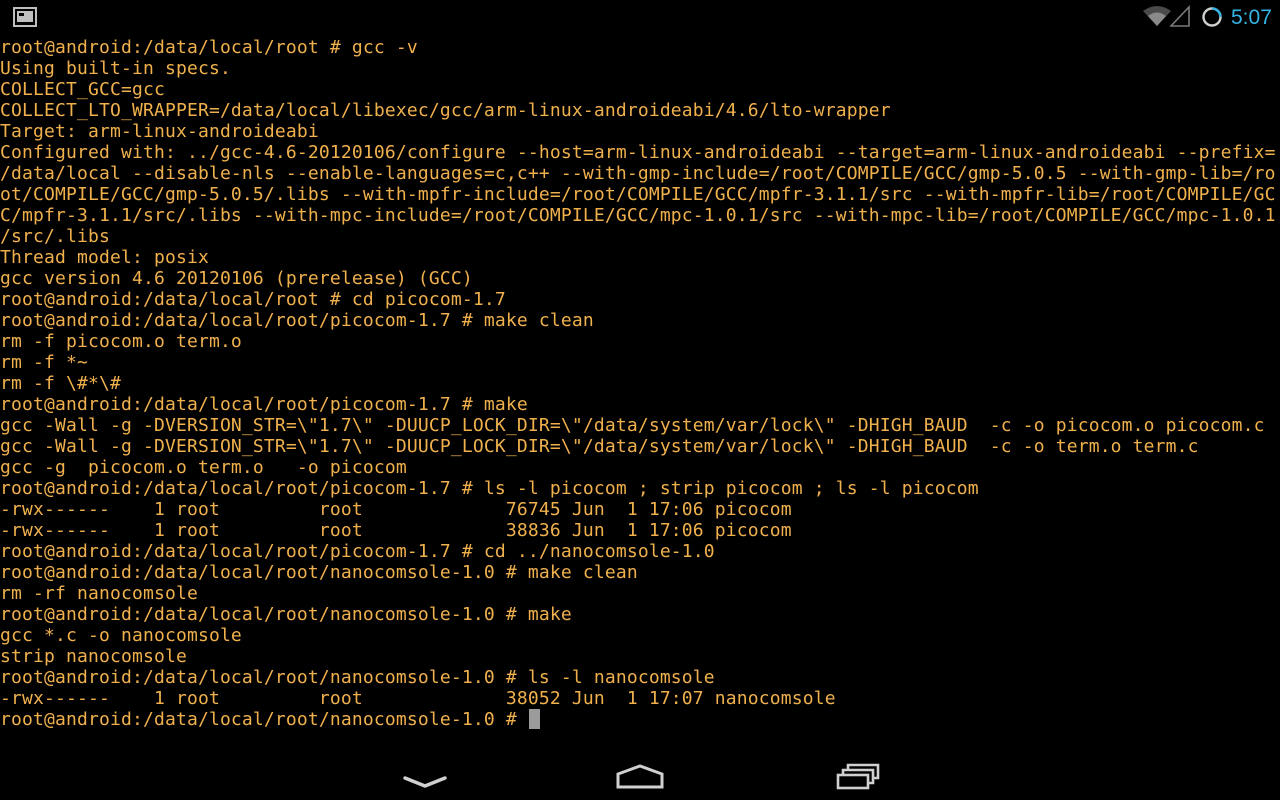 Image resolution: width=1280 pixels, height=800 pixels. I want to click on terminal-line: gcc *.c -o nanocomsole, so click(121, 635).